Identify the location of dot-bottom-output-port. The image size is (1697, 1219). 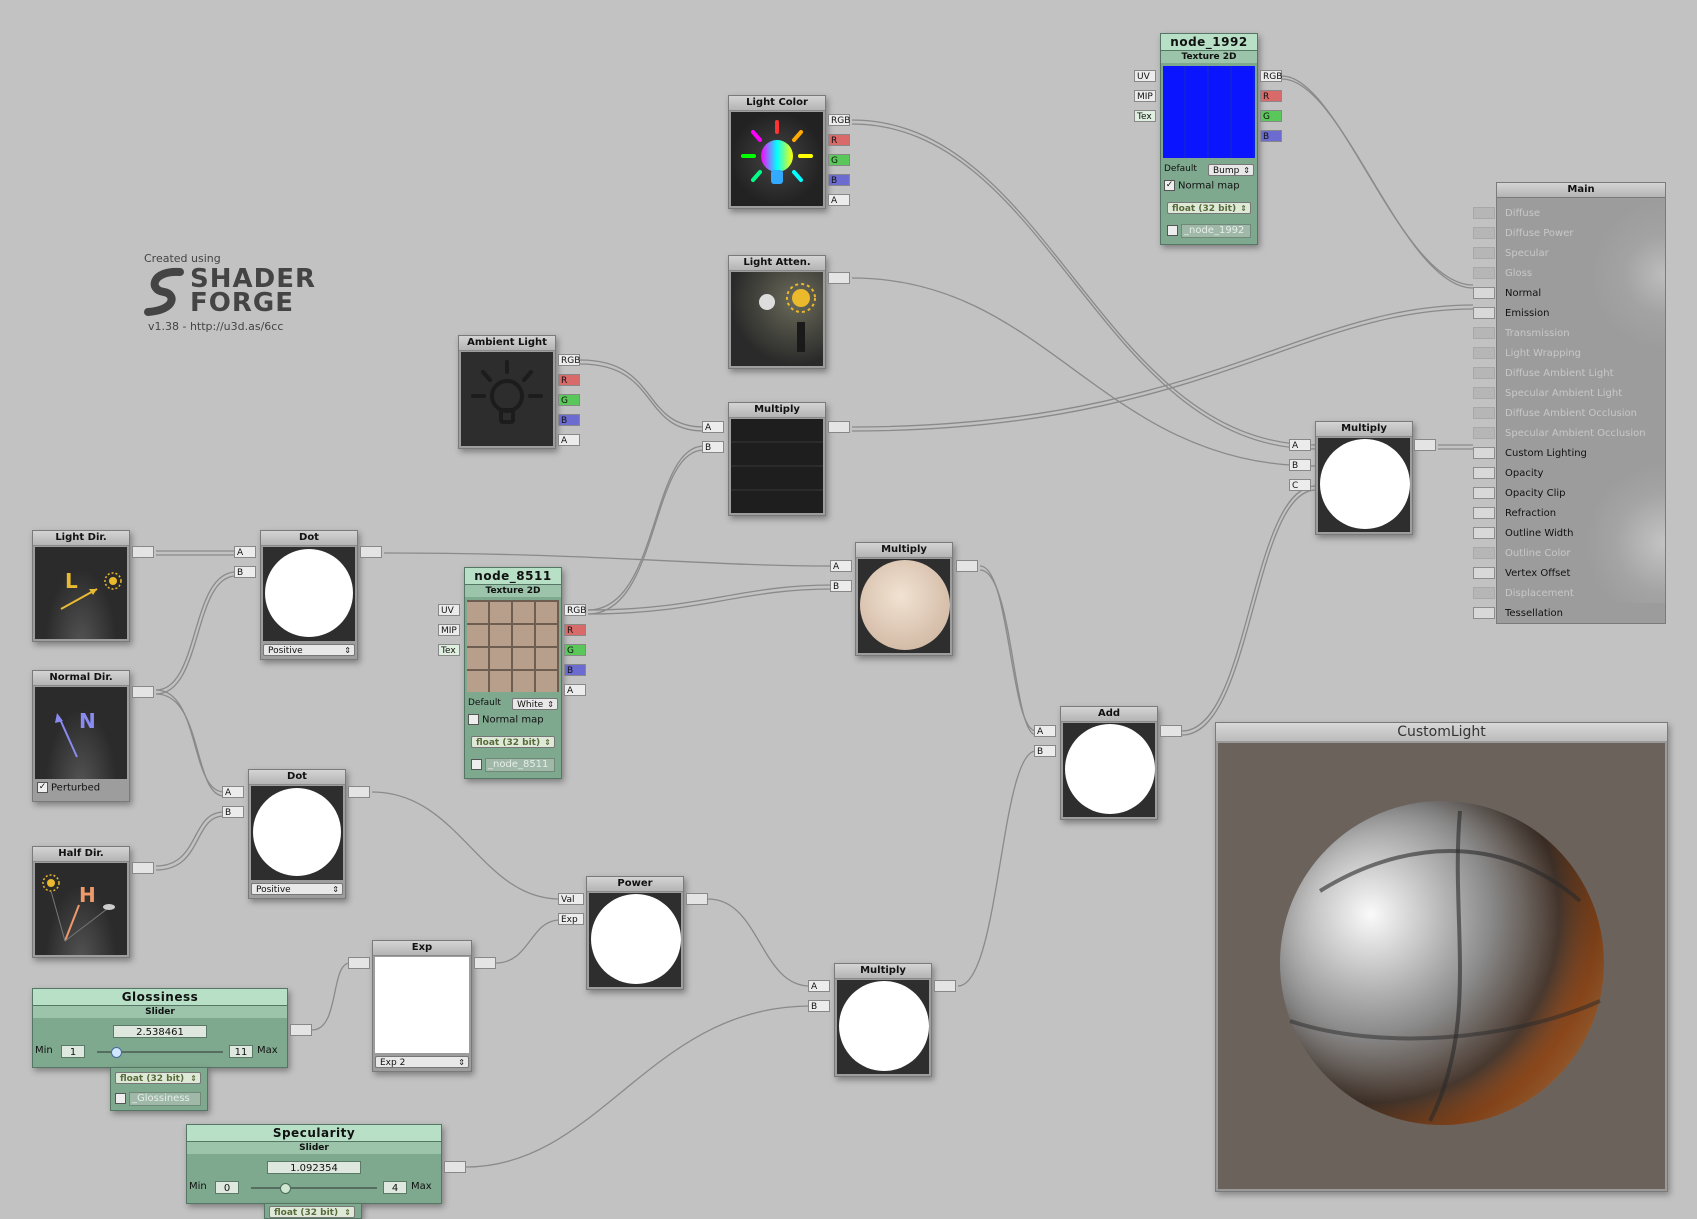
(359, 792).